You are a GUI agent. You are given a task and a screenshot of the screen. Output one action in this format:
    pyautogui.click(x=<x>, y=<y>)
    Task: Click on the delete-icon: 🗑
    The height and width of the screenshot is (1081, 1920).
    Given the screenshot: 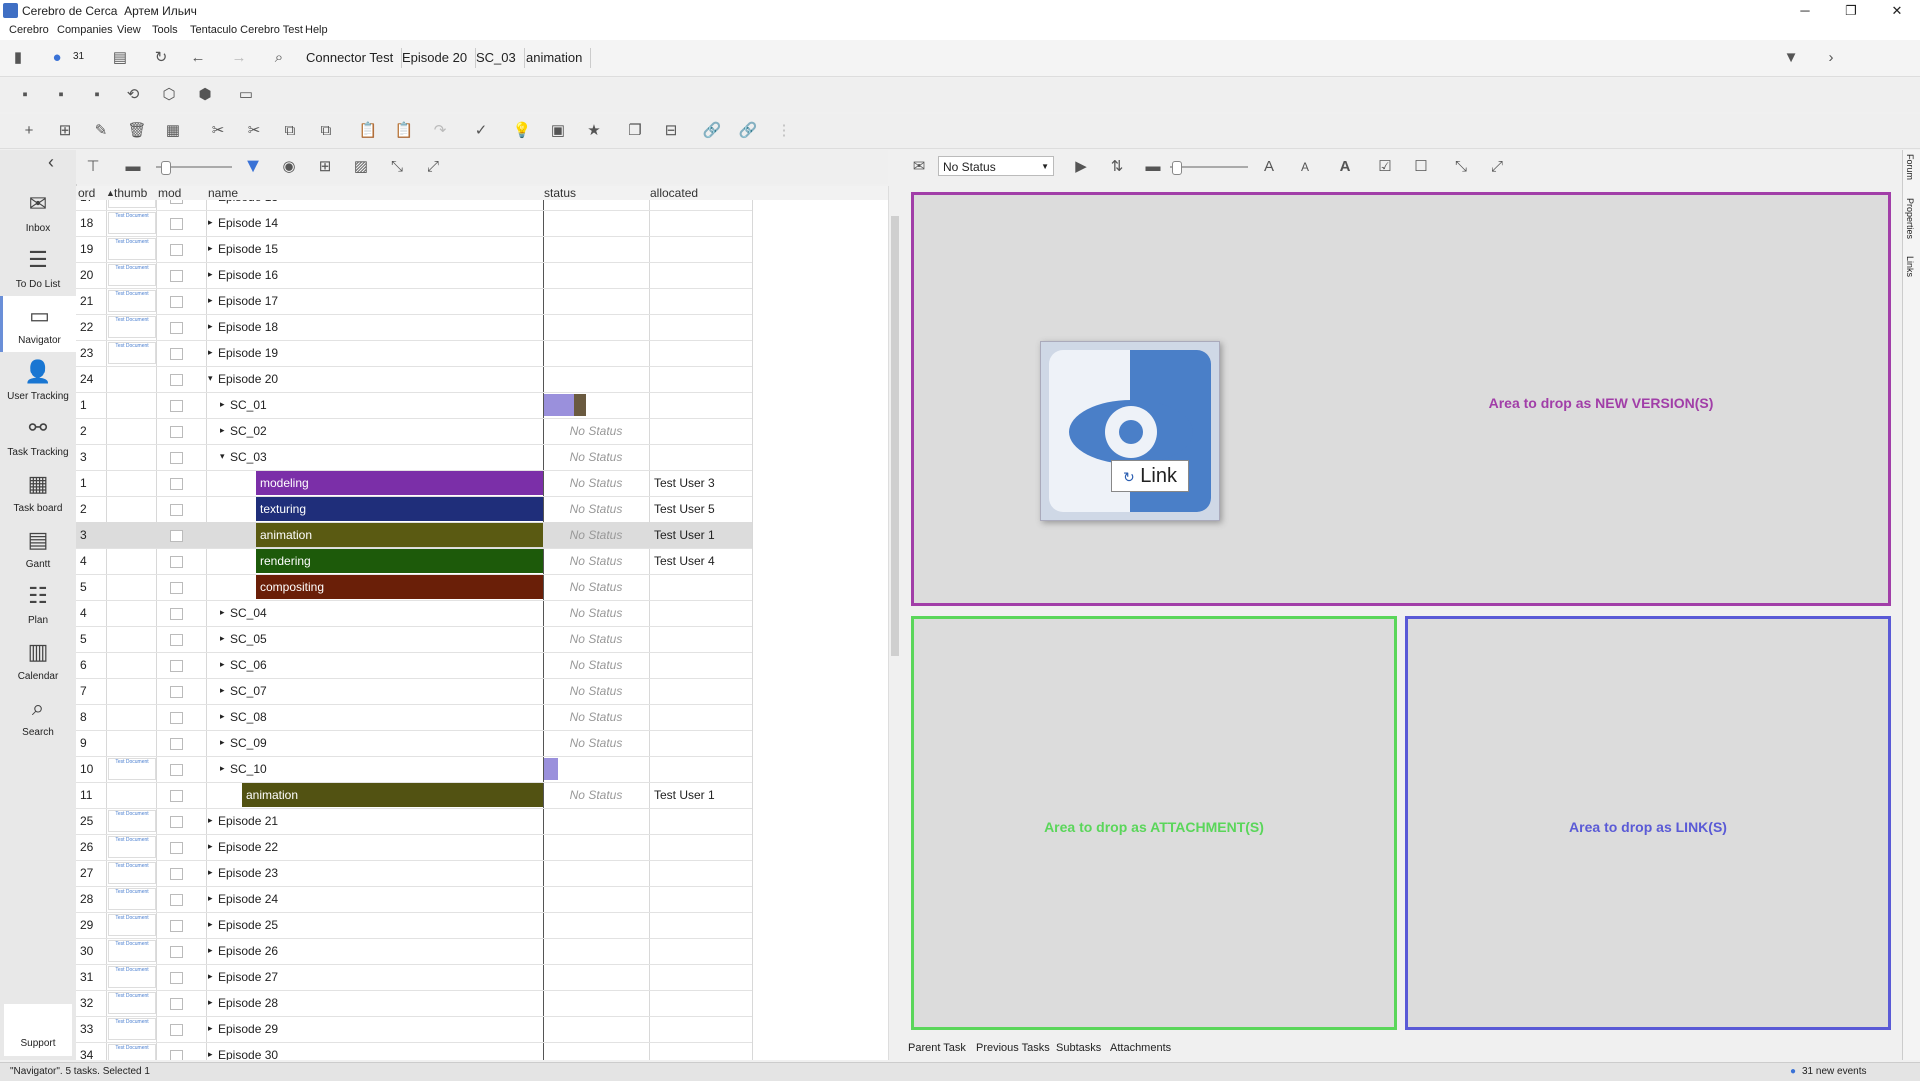 What is the action you would take?
    pyautogui.click(x=137, y=131)
    